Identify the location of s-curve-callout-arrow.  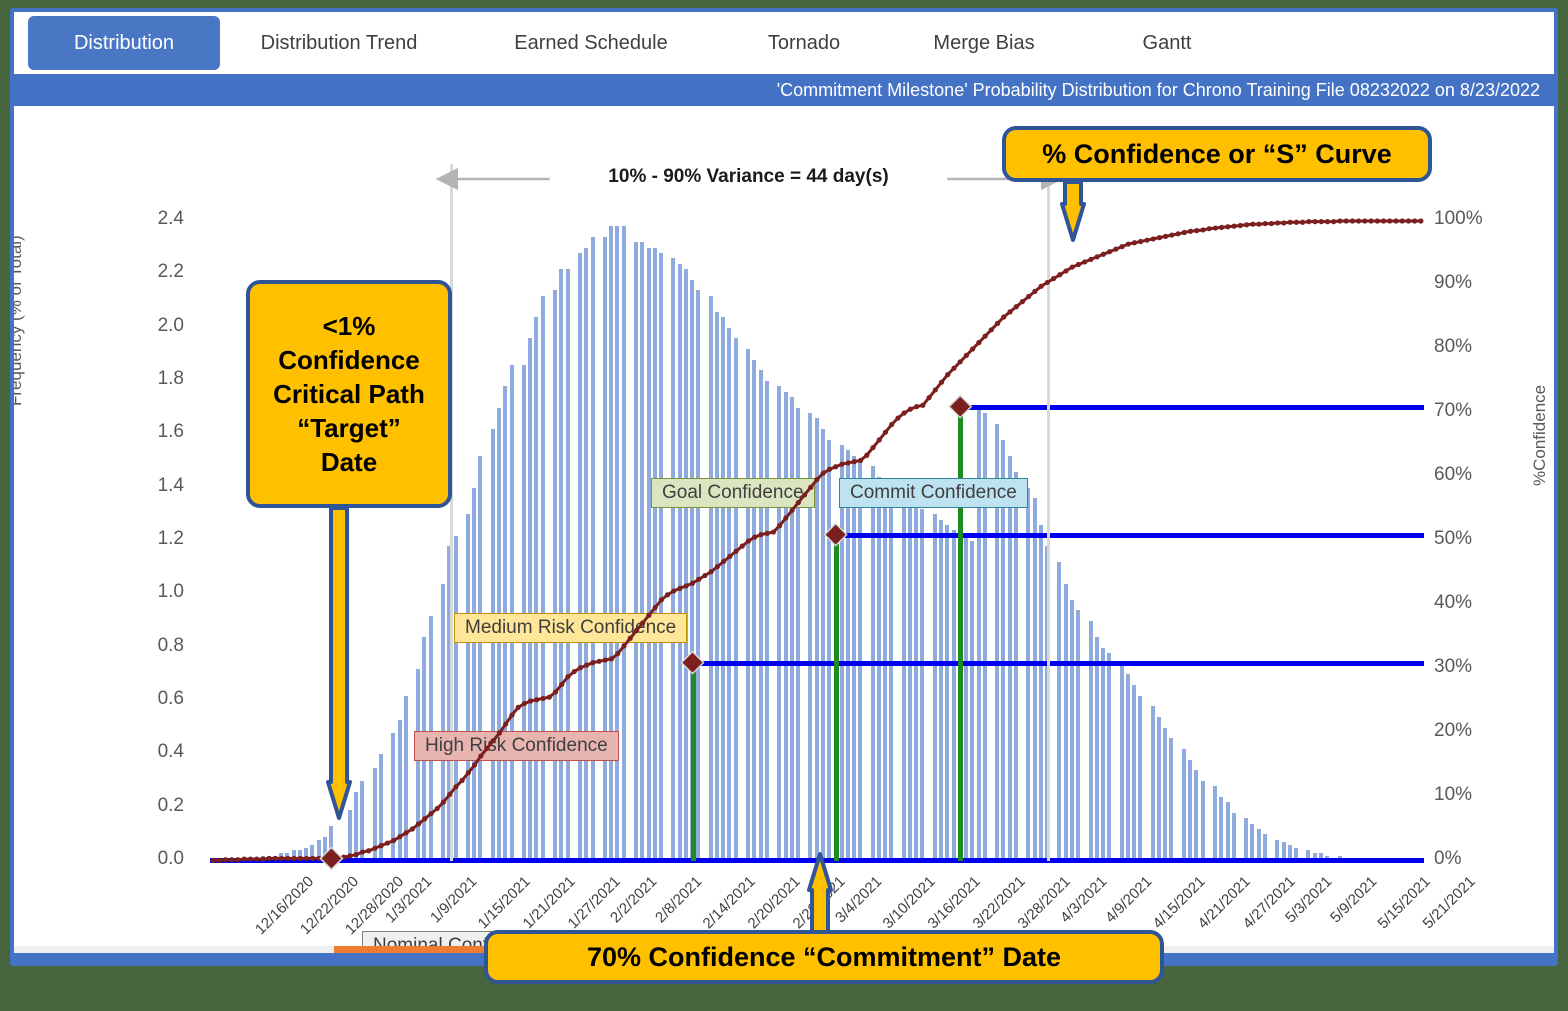
(1073, 211).